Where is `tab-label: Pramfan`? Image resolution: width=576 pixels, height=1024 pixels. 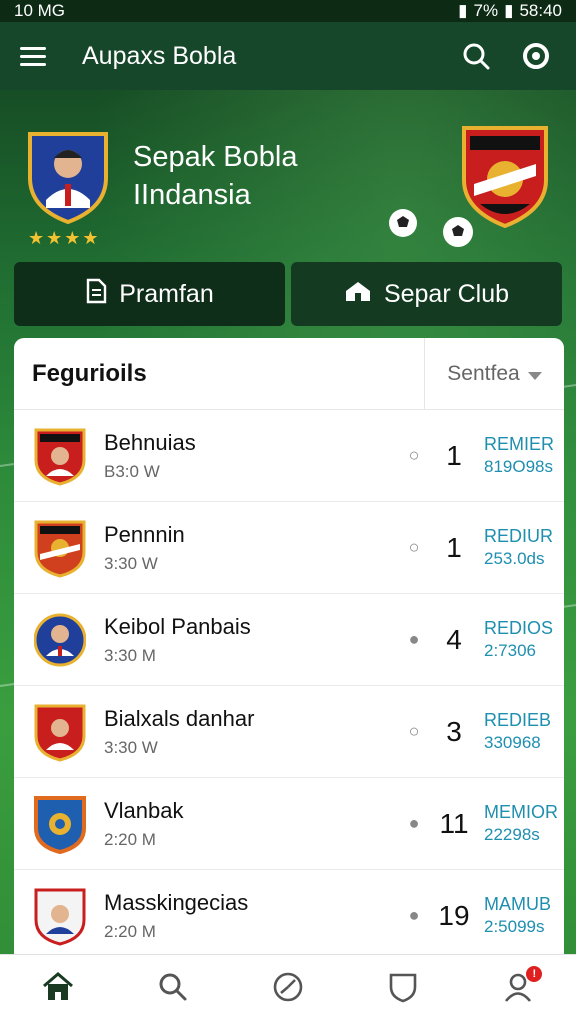 tab-label: Pramfan is located at coordinates (166, 293).